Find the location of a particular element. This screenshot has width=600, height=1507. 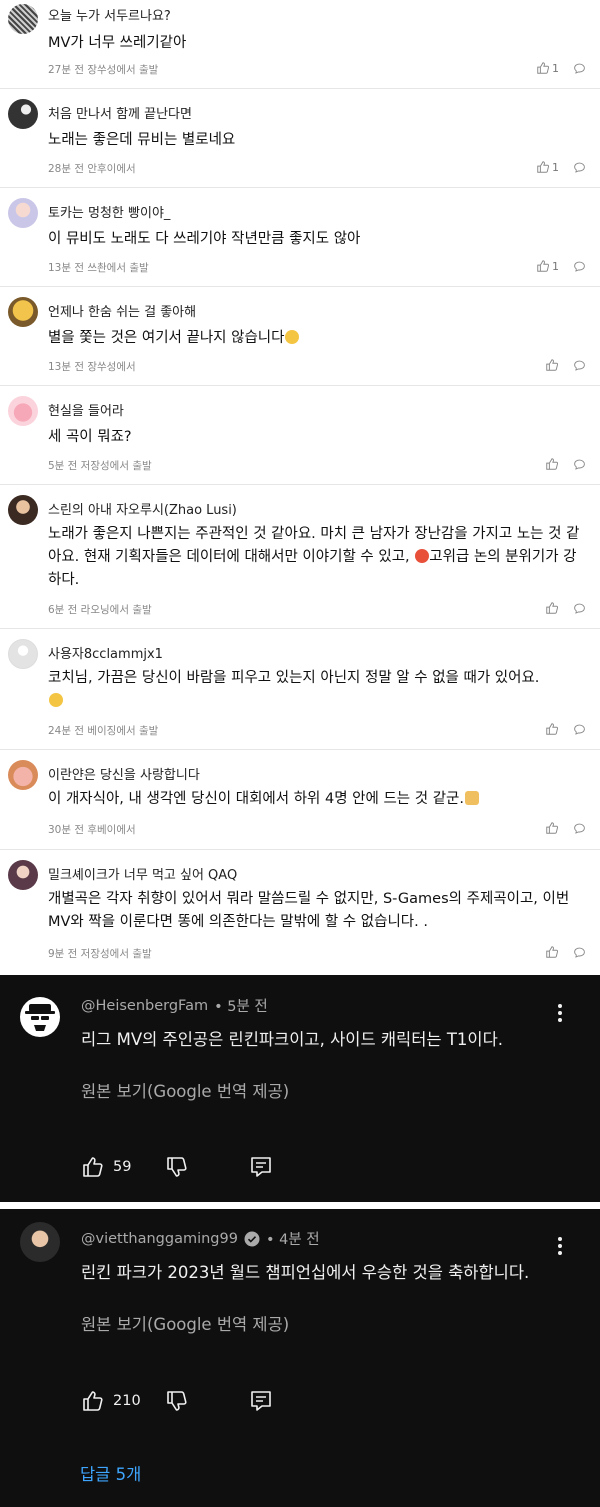

comment-handle: @vietthanggaming99 is located at coordinates (159, 1239).